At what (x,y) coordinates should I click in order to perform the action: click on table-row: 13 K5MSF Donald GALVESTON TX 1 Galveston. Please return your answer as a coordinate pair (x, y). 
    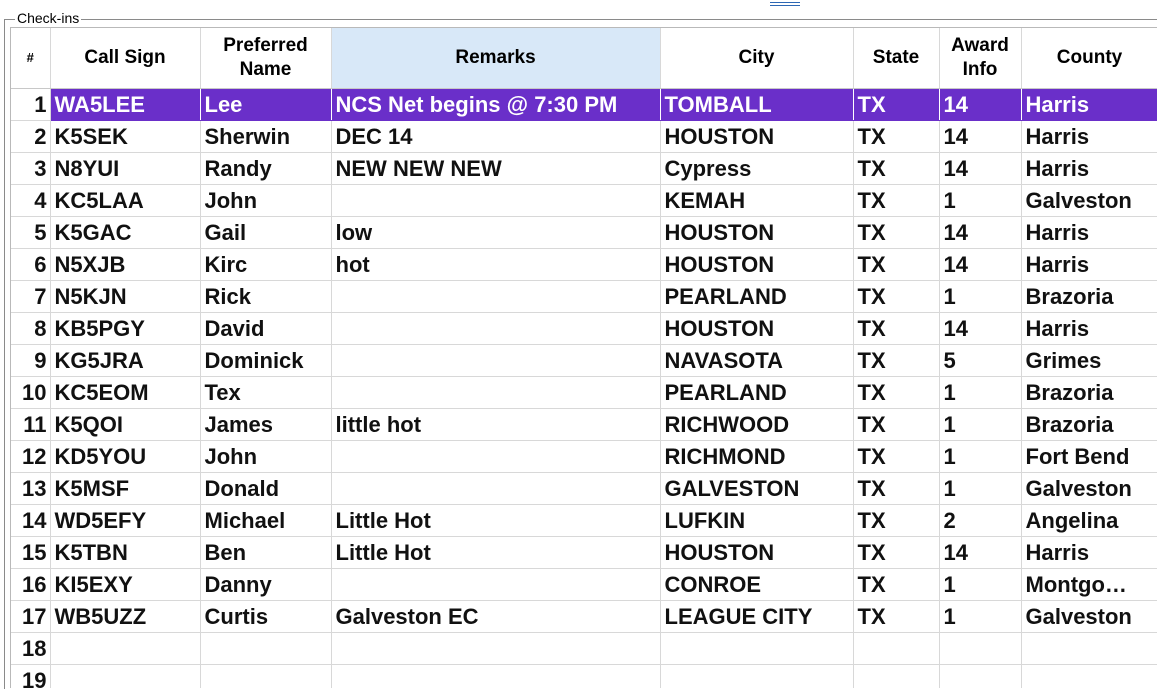
    Looking at the image, I should click on (584, 488).